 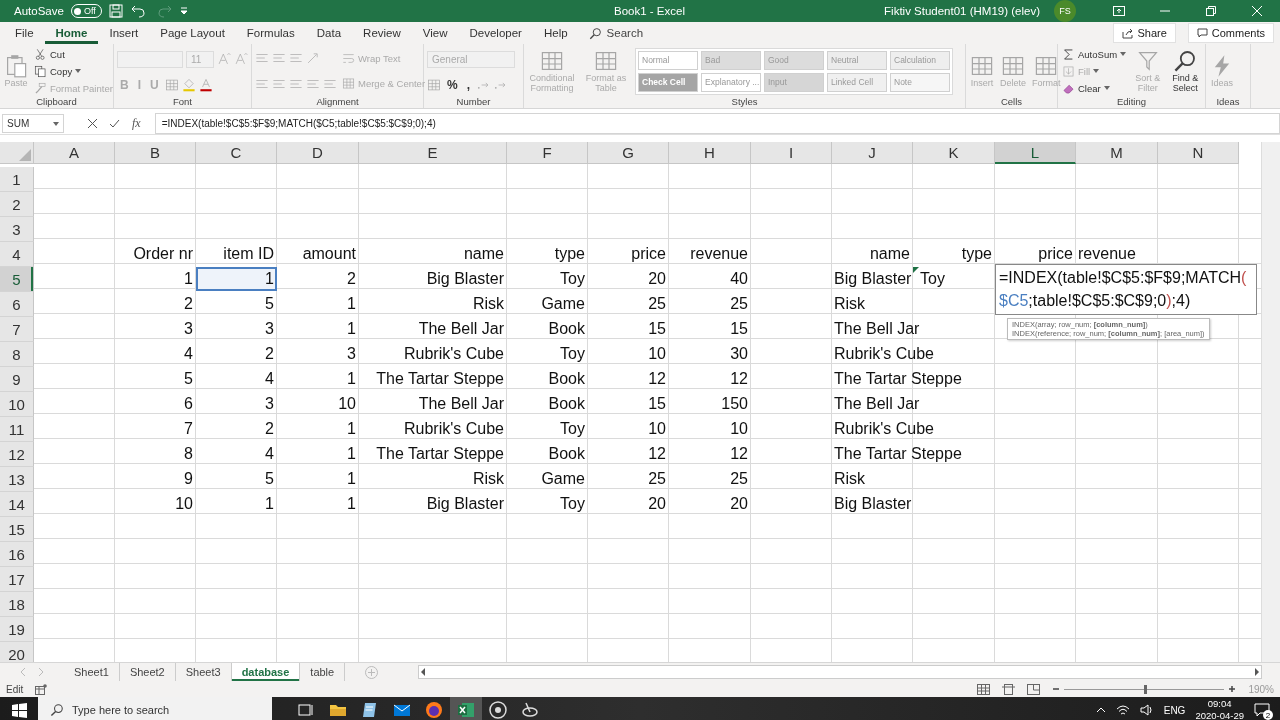 What do you see at coordinates (17, 354) in the screenshot?
I see `row-header: 8` at bounding box center [17, 354].